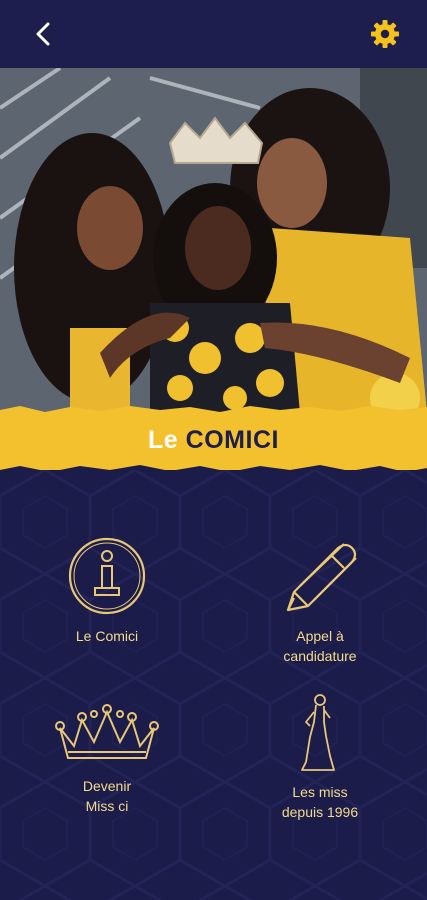 The image size is (427, 900). I want to click on menu-label-les-miss: Les miss depuis 1996, so click(320, 802).